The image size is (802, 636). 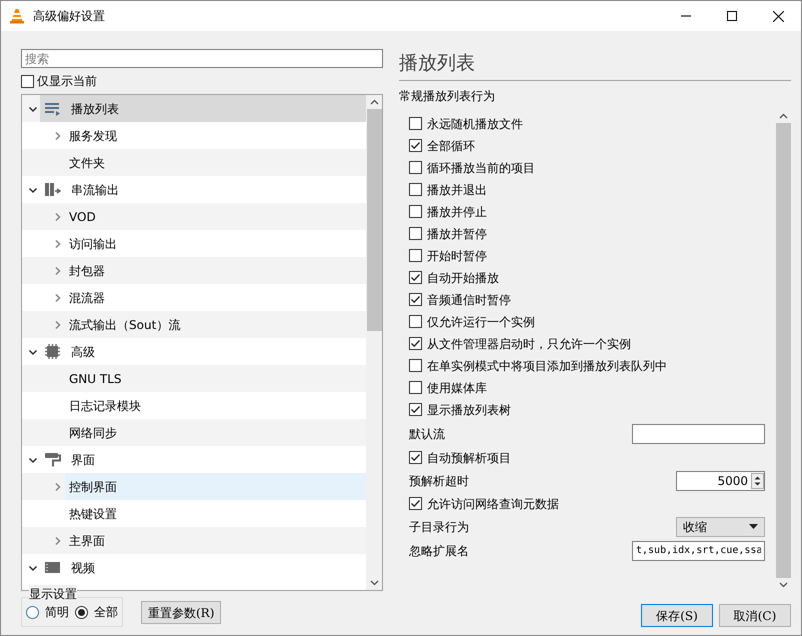 What do you see at coordinates (463, 278) in the screenshot?
I see `checkbox-label: 自动开始播放` at bounding box center [463, 278].